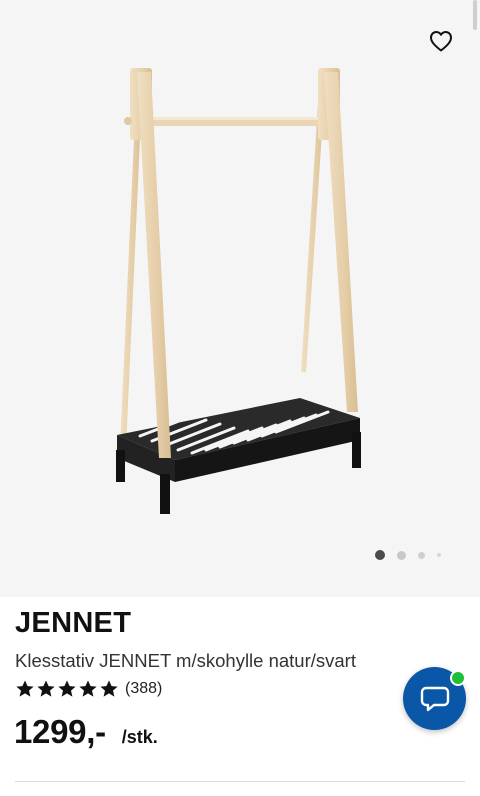 The image size is (480, 796). Describe the element at coordinates (60, 731) in the screenshot. I see `price-value: 1299,-` at that location.